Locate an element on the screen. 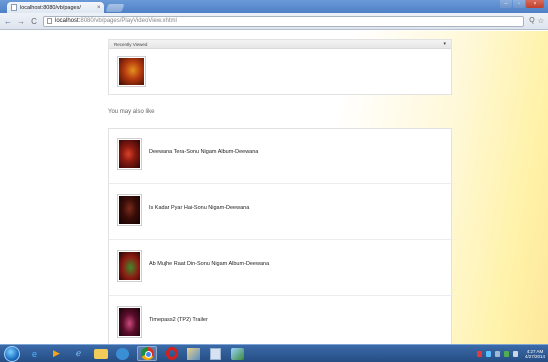 This screenshot has width=548, height=362. media-player-icon: ▶ is located at coordinates (56, 354).